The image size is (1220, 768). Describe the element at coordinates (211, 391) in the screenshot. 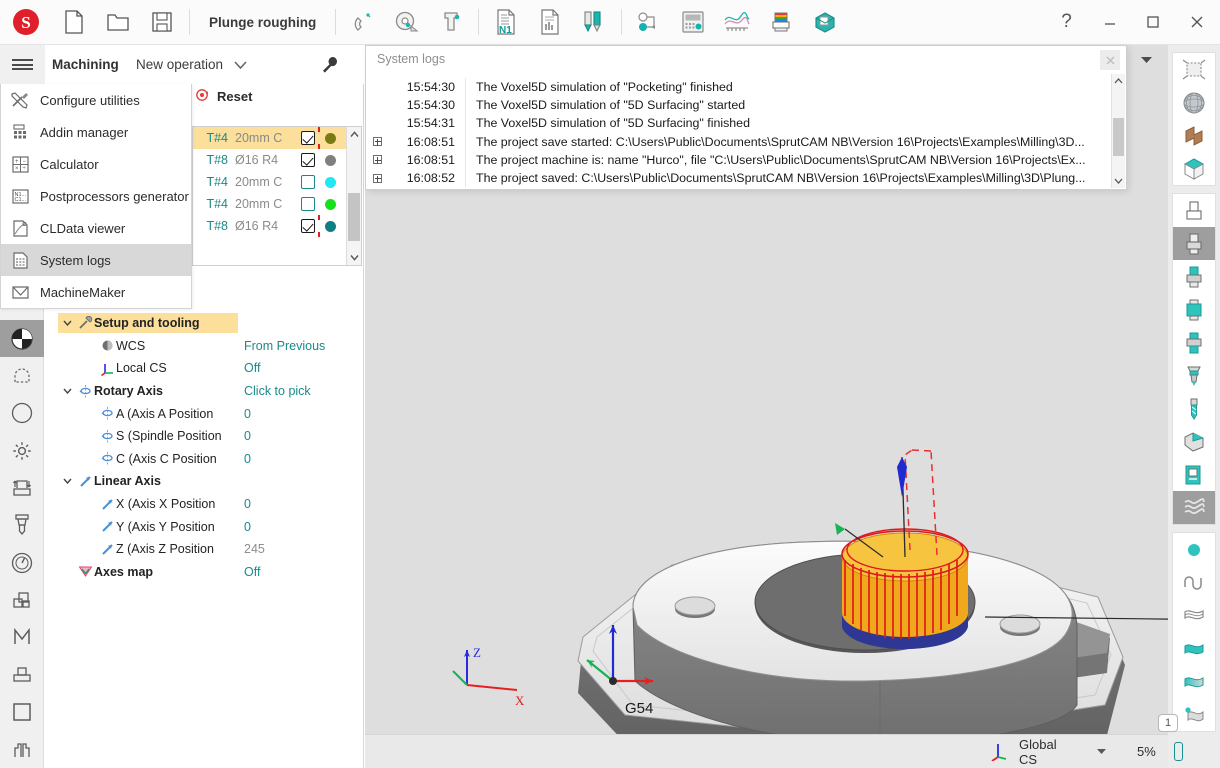

I see `tree-row-rotary-axis: Rotary Axis Click to pick` at that location.